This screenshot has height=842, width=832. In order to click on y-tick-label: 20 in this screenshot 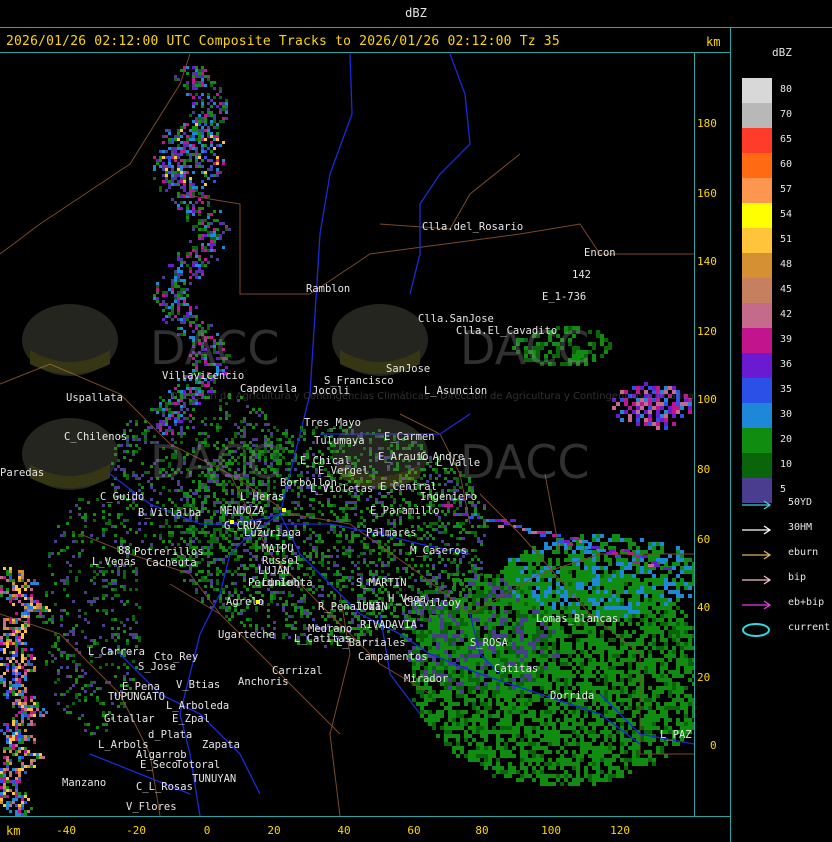, I will do `click(704, 677)`.